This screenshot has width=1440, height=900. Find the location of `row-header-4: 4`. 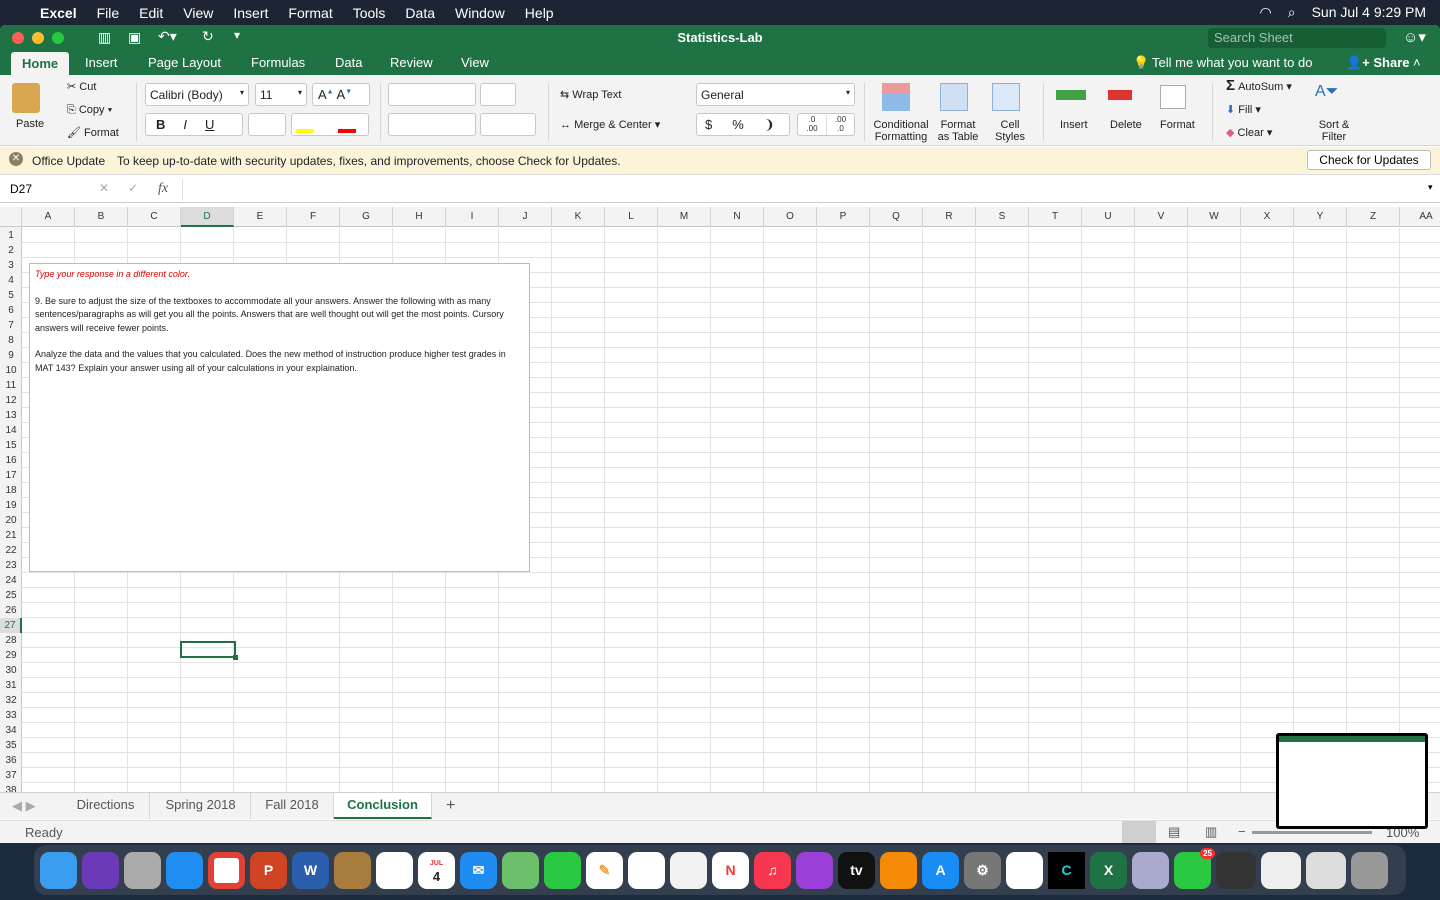

row-header-4: 4 is located at coordinates (11, 280).